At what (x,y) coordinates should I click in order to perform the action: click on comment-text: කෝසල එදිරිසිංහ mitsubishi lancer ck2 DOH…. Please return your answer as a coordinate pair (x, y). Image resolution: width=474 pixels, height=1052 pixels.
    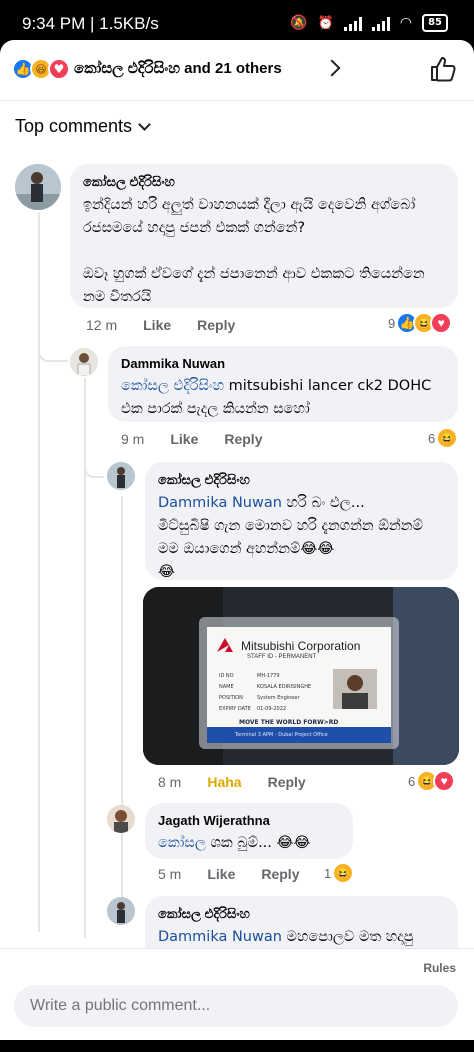
    Looking at the image, I should click on (276, 397).